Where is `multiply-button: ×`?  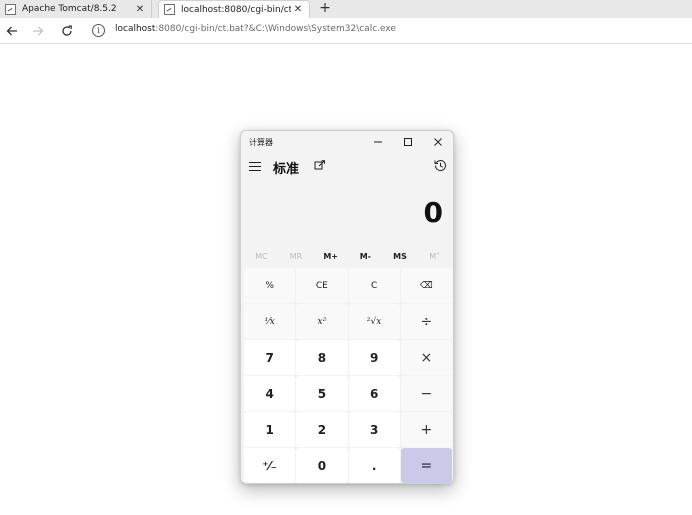
multiply-button: × is located at coordinates (426, 357).